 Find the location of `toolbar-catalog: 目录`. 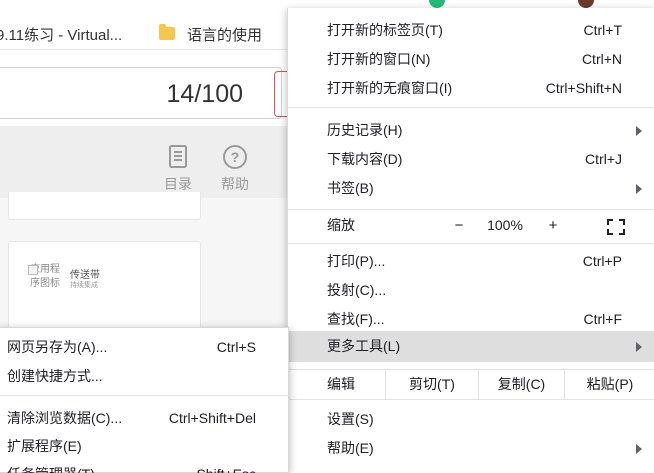

toolbar-catalog: 目录 is located at coordinates (178, 169).